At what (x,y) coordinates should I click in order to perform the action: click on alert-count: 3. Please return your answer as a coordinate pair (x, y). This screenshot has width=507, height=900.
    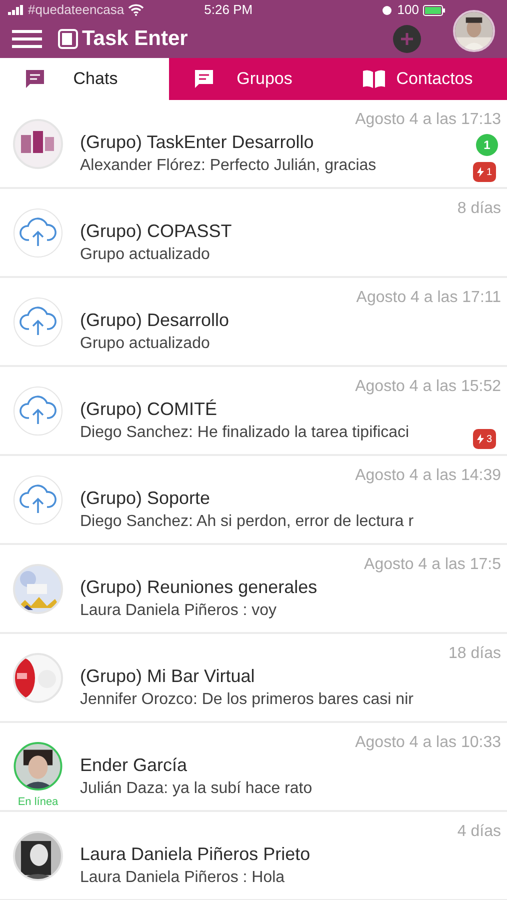
    Looking at the image, I should click on (489, 439).